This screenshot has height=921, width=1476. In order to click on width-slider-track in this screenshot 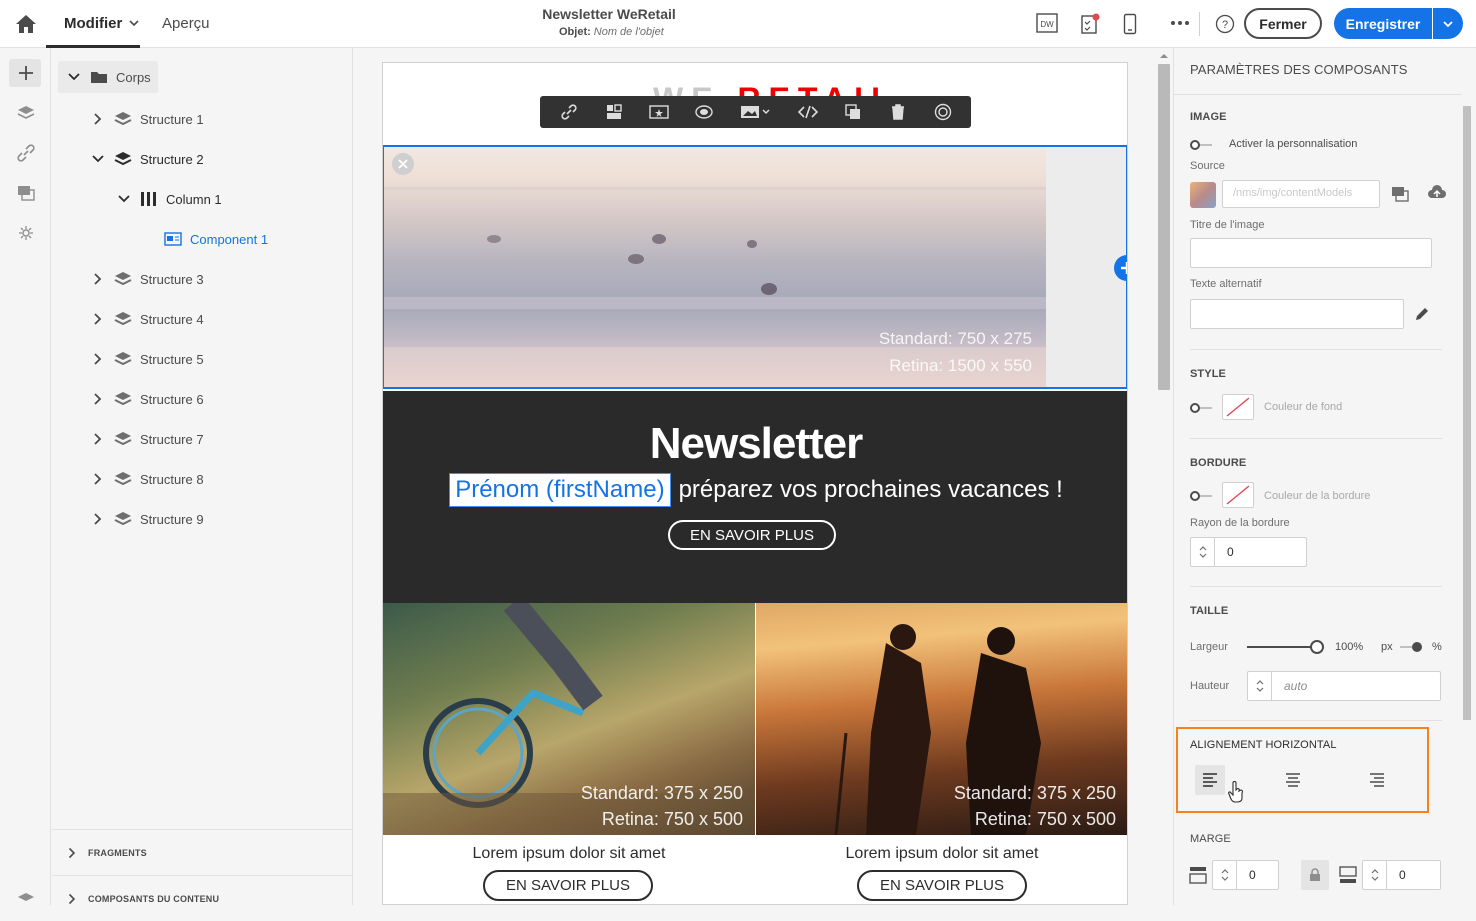, I will do `click(1282, 647)`.